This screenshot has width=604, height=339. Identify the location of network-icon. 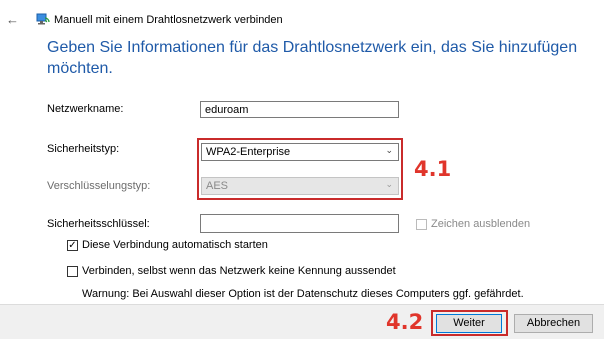
(43, 19).